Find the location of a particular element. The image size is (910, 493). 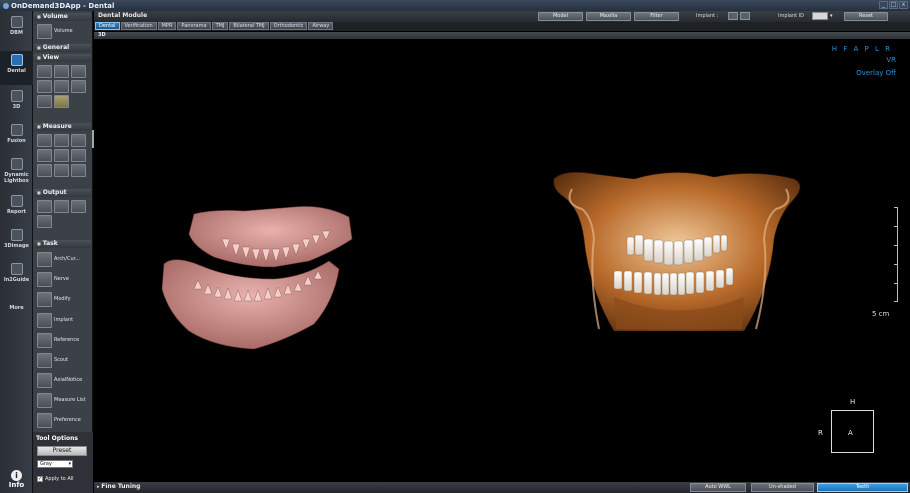

print-icon is located at coordinates (44, 206).